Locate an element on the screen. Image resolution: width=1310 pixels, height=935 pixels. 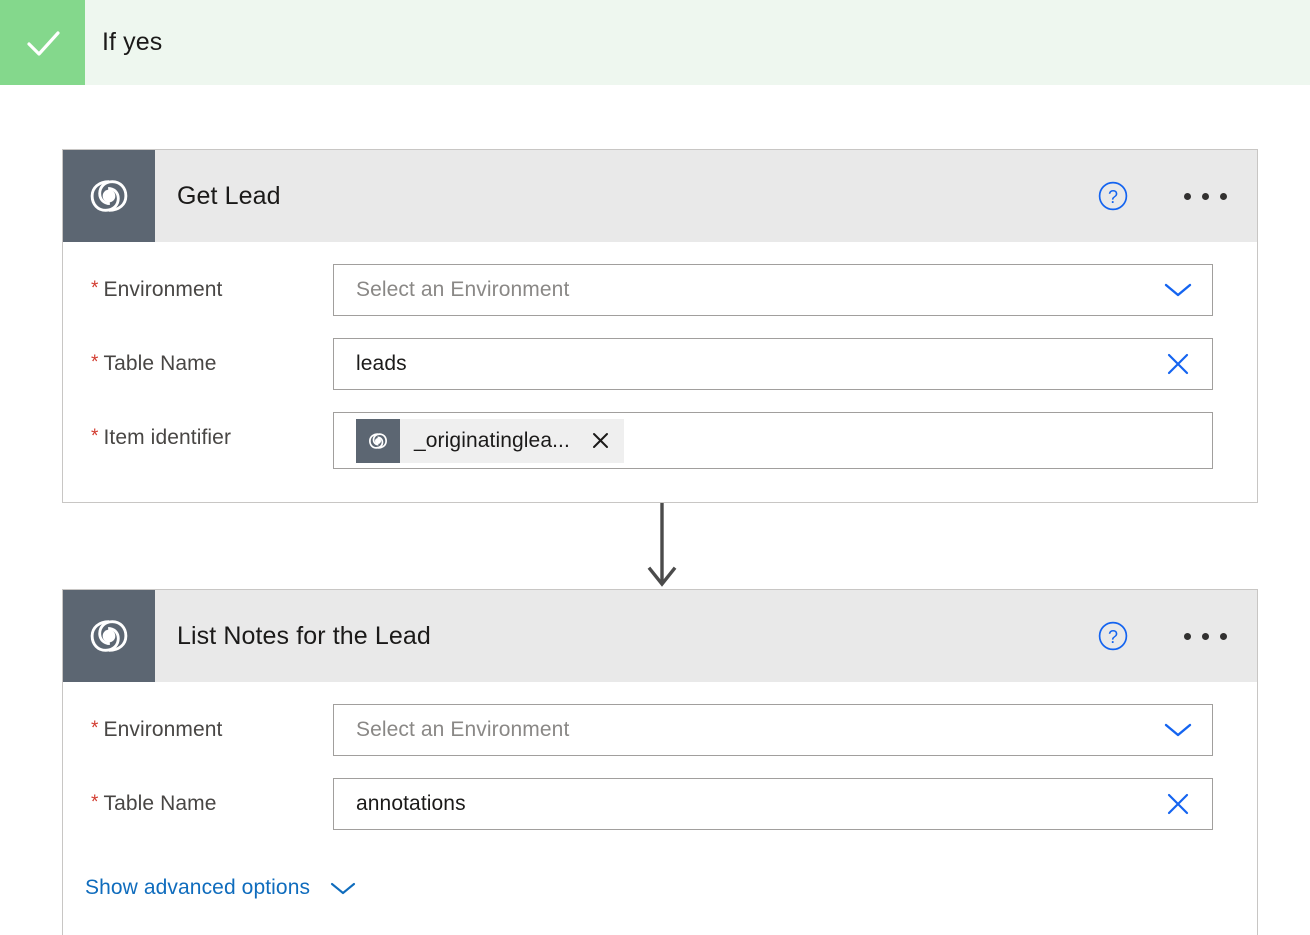
field-row-table-name: * Table Name leads is located at coordinates (660, 375).